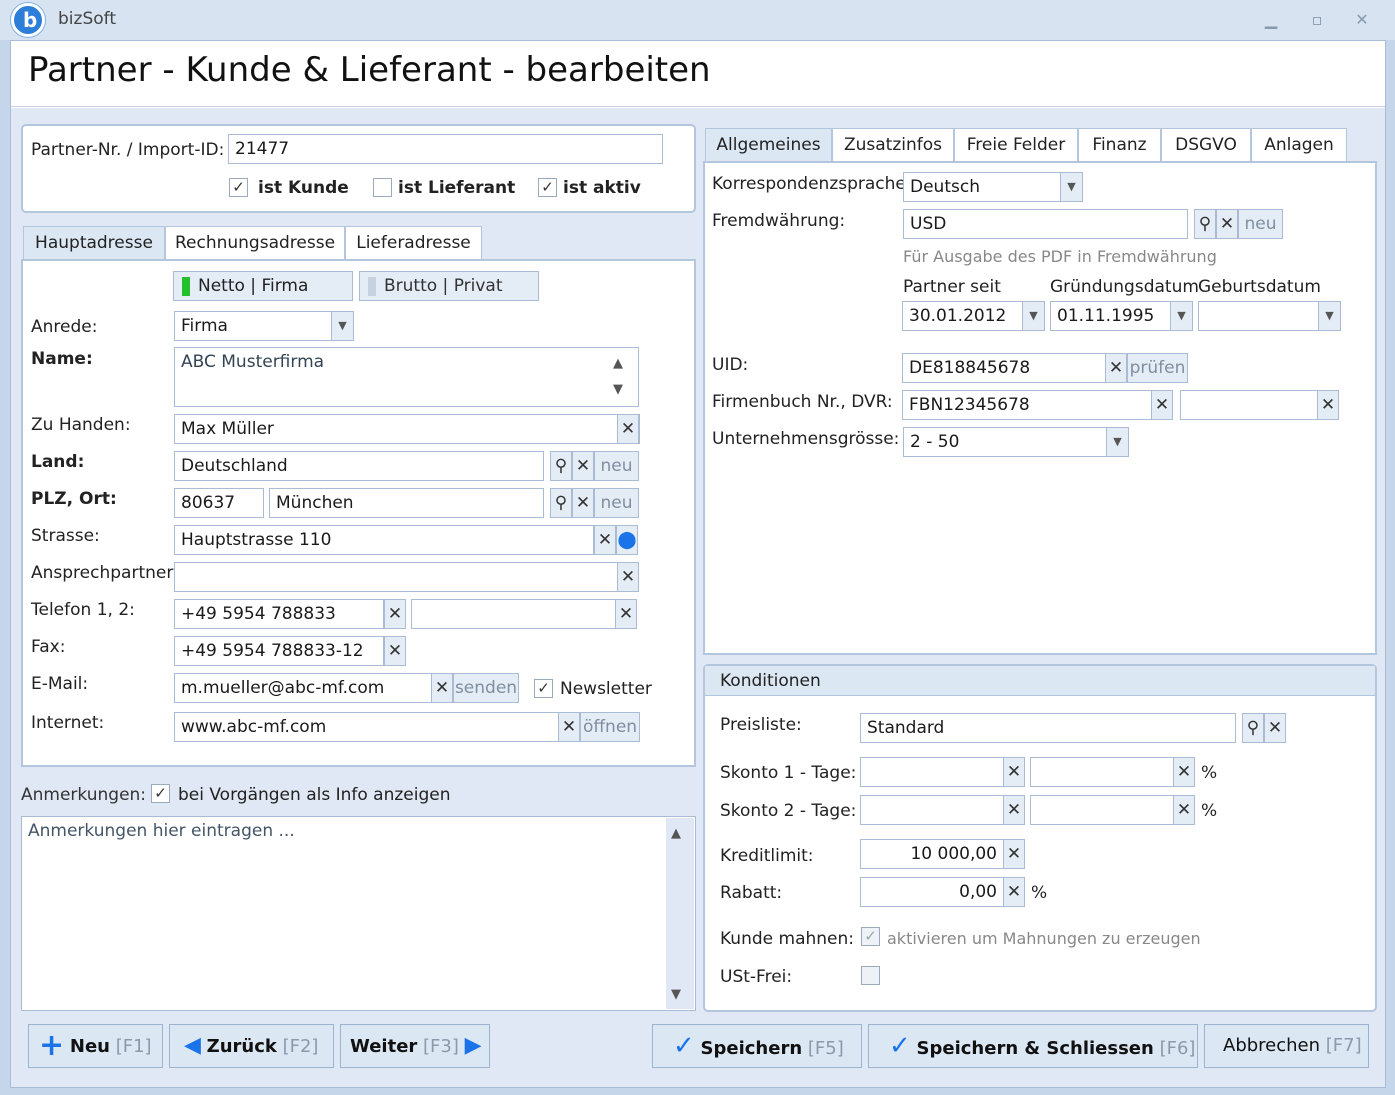 Image resolution: width=1395 pixels, height=1095 pixels. What do you see at coordinates (628, 429) in the screenshot?
I see `clear-zuhanden-icon: ✕` at bounding box center [628, 429].